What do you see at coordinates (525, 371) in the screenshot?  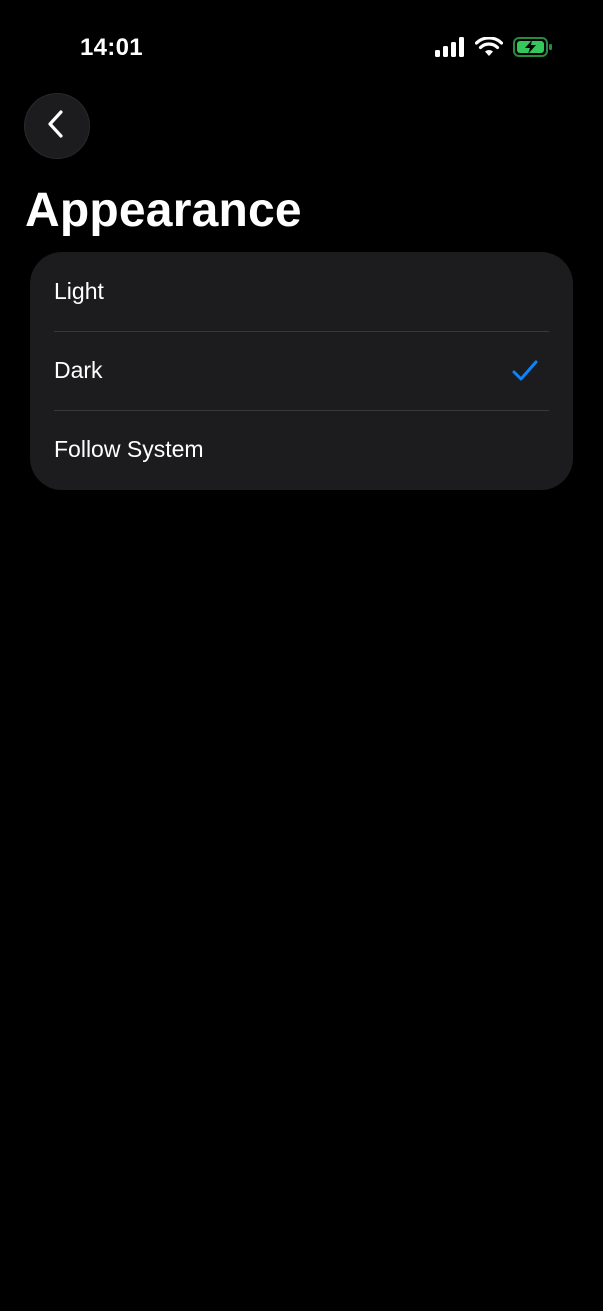 I see `checkmark-icon` at bounding box center [525, 371].